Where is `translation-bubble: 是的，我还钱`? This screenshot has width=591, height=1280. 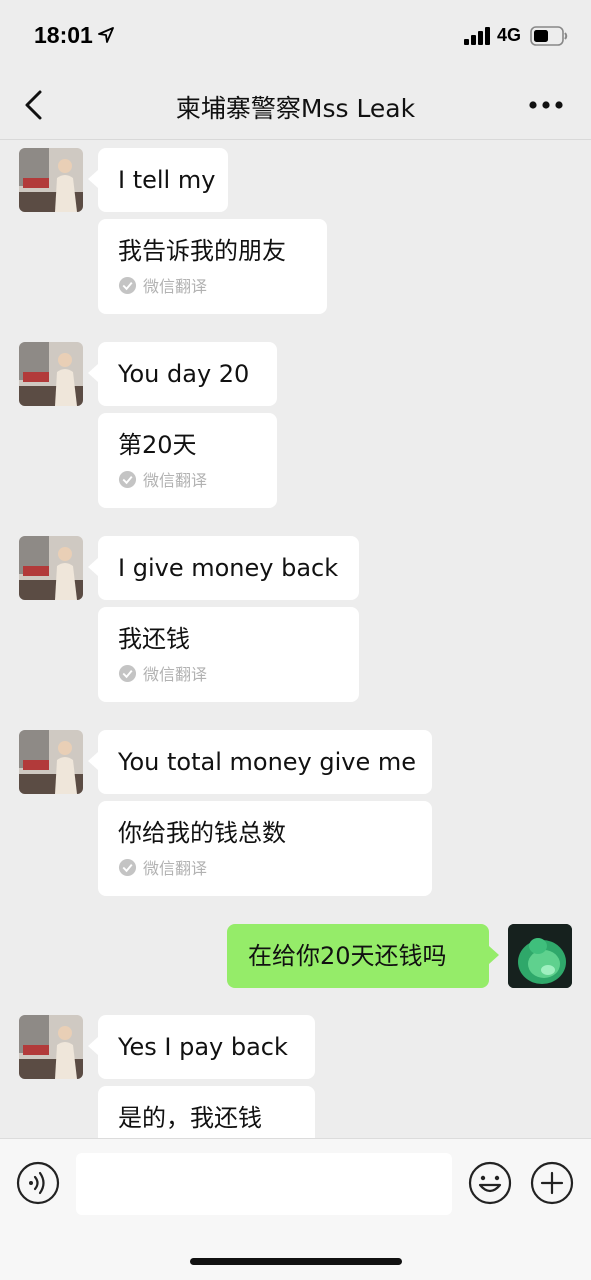
translation-bubble: 是的，我还钱 is located at coordinates (206, 1112).